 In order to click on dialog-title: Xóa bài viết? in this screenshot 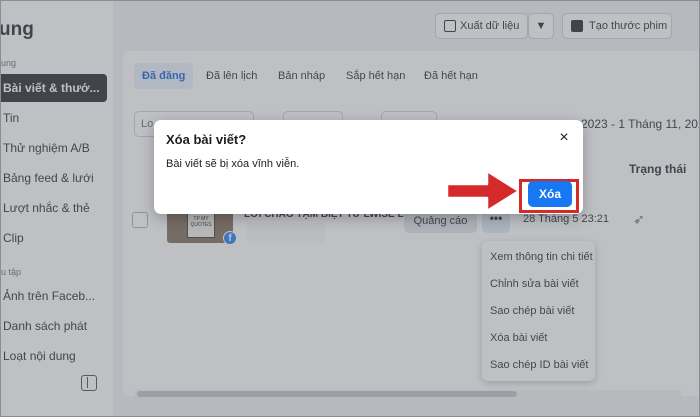, I will do `click(206, 139)`.